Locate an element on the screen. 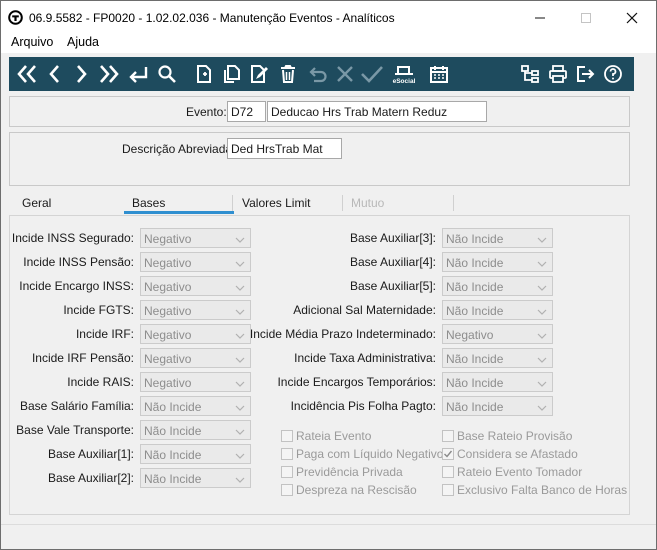 The width and height of the screenshot is (657, 550). tab-mutuo: Mutuo is located at coordinates (367, 203).